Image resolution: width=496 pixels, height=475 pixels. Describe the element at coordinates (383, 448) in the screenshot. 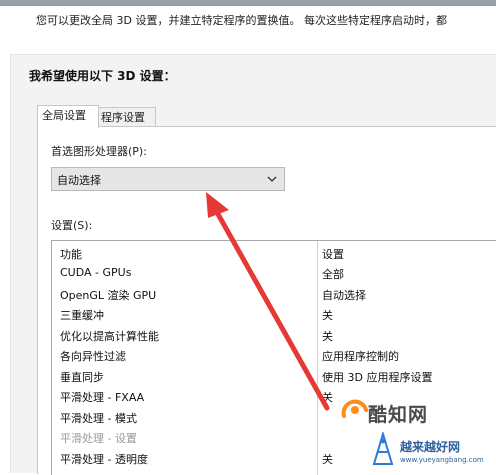

I see `watermark-tower-icon` at that location.